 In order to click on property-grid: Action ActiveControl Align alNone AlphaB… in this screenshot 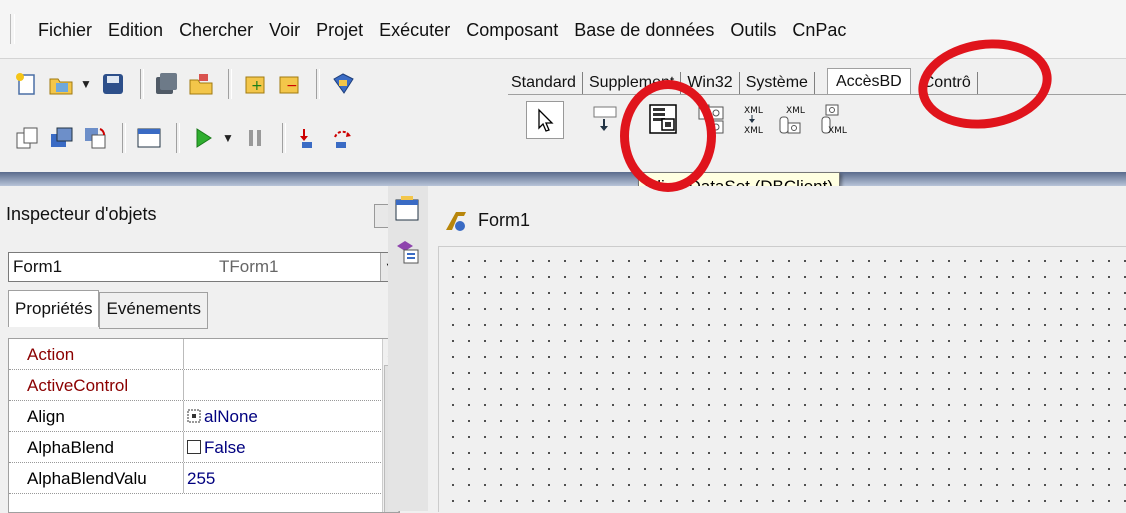, I will do `click(204, 425)`.